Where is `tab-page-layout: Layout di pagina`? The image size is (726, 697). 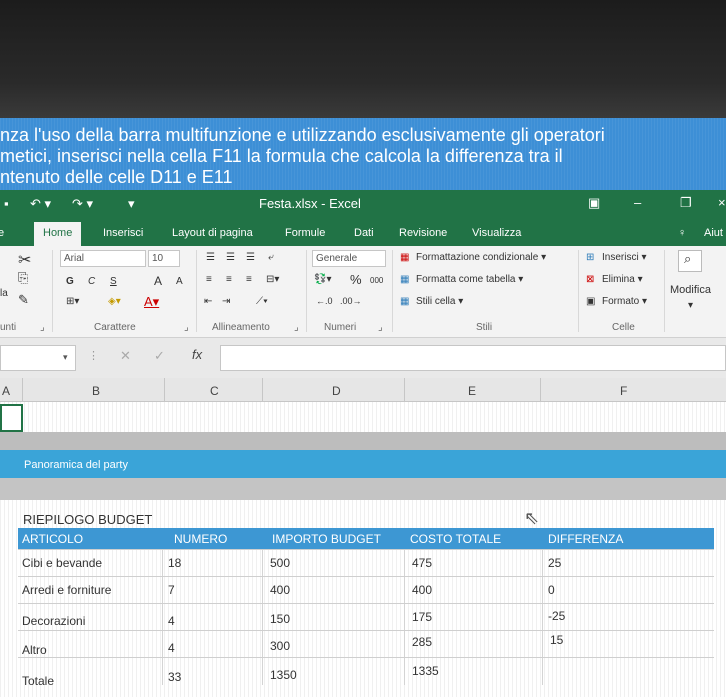
tab-page-layout: Layout di pagina is located at coordinates (212, 233).